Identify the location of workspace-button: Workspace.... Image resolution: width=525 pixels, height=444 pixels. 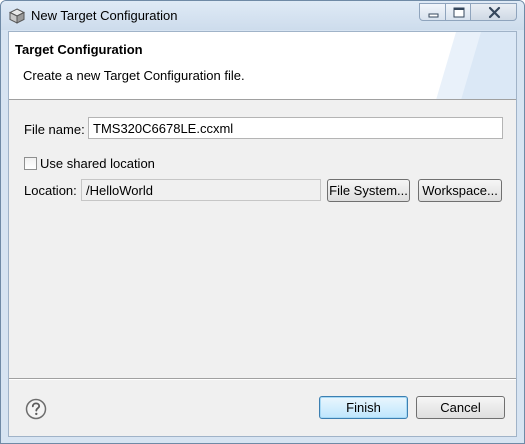
(460, 190).